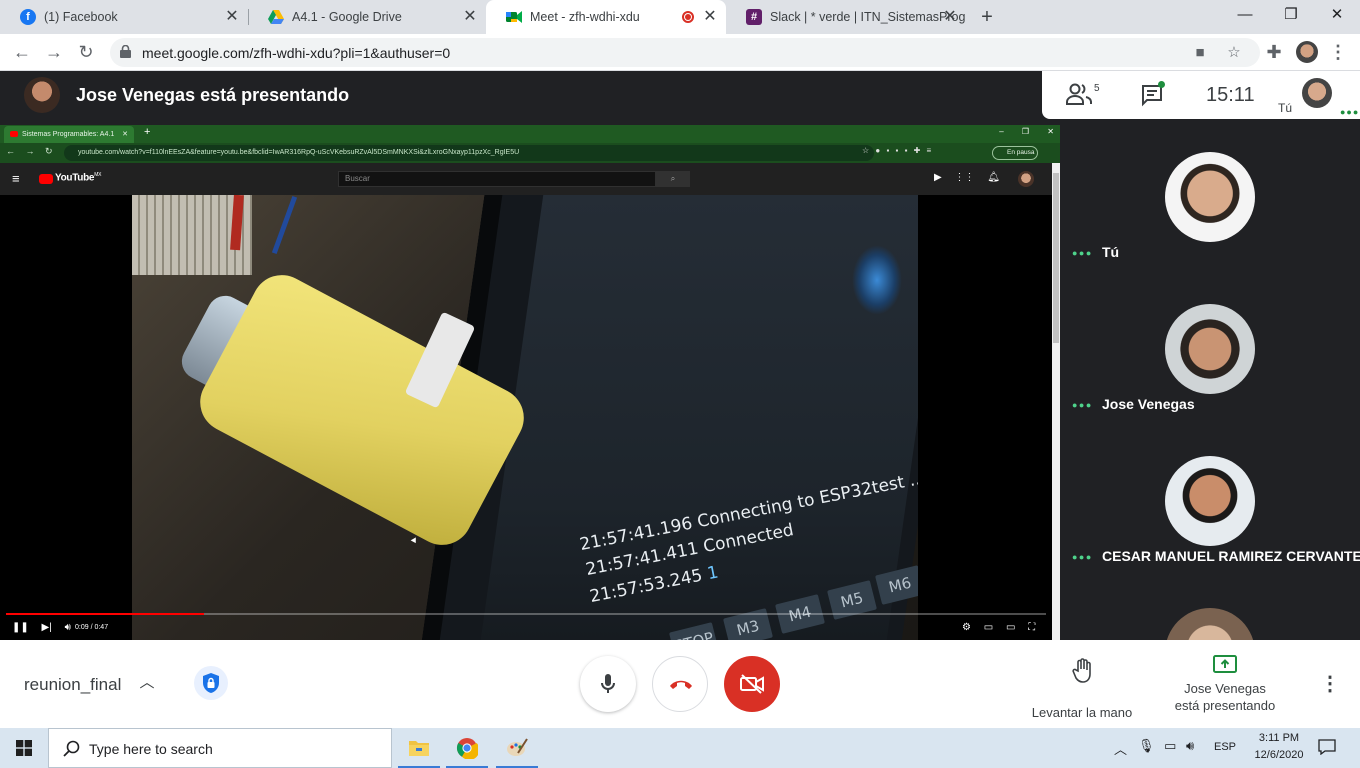  Describe the element at coordinates (526, 614) in the screenshot. I see `video-progress-bar` at that location.